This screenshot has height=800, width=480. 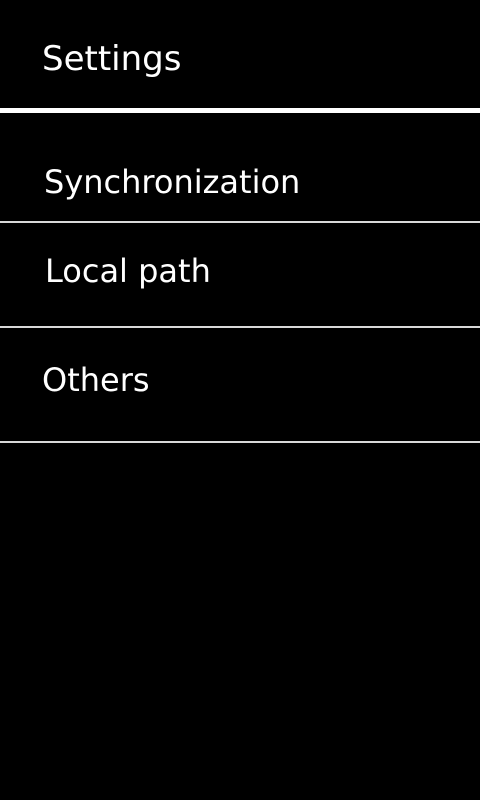 What do you see at coordinates (112, 59) in the screenshot?
I see `page-title: Settings` at bounding box center [112, 59].